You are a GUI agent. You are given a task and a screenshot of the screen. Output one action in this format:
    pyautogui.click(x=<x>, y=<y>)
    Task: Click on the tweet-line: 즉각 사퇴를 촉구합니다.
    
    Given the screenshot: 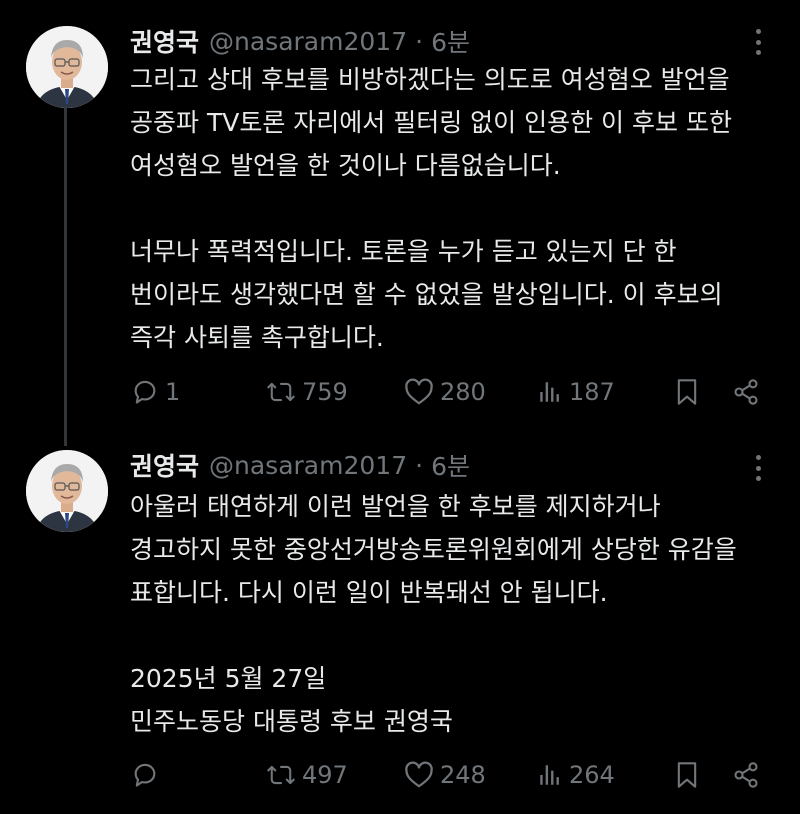 What is the action you would take?
    pyautogui.click(x=257, y=337)
    